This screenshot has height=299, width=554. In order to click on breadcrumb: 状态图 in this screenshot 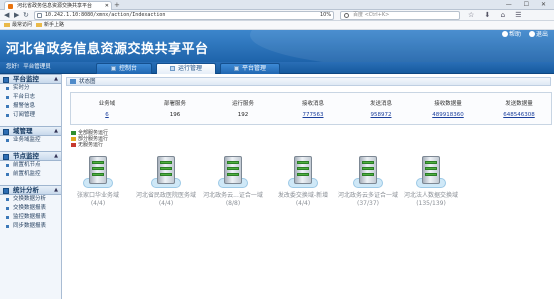, I will do `click(308, 81)`.